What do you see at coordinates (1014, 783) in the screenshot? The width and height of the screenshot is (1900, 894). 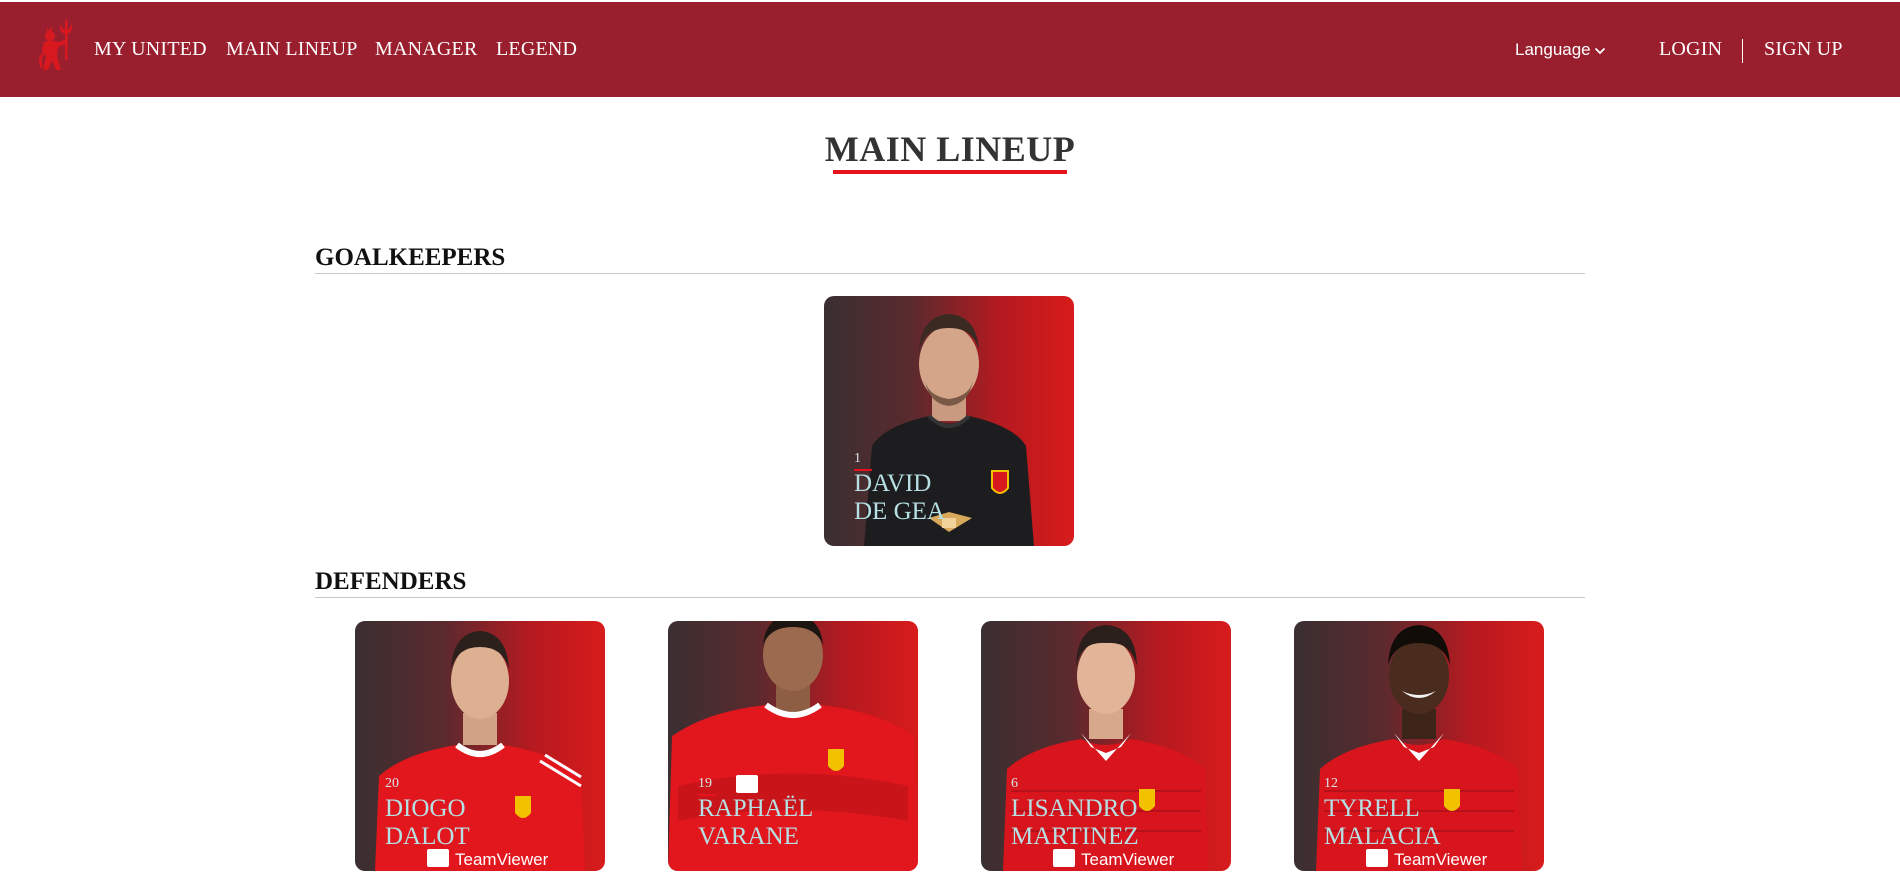 I see `player-number: 6` at bounding box center [1014, 783].